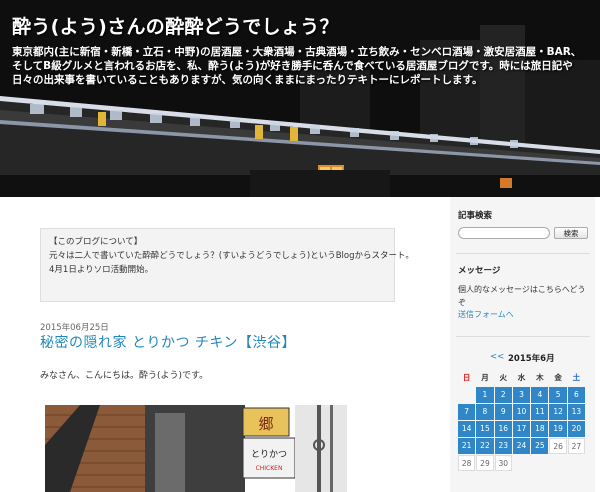  What do you see at coordinates (467, 463) in the screenshot?
I see `calendar-day: 28` at bounding box center [467, 463].